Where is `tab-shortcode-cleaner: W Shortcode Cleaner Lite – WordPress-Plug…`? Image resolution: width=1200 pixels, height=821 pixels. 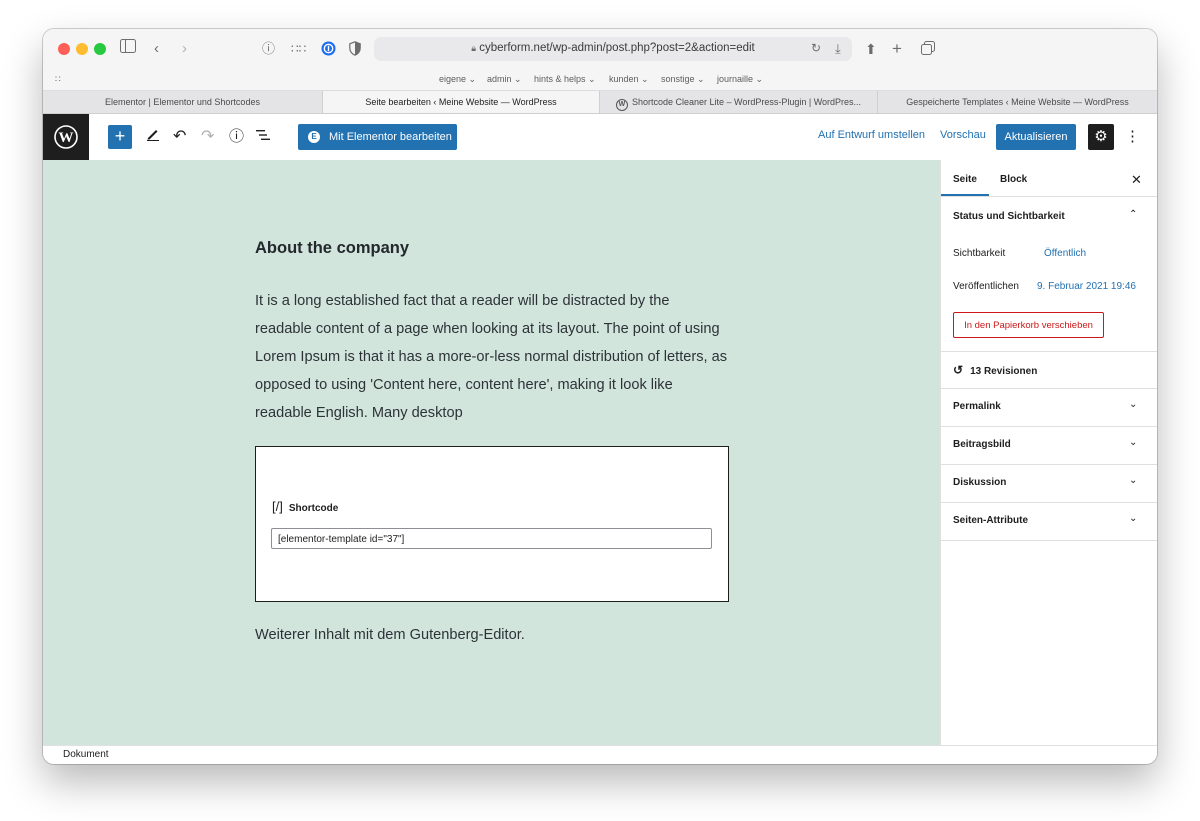
tab-shortcode-cleaner: W Shortcode Cleaner Lite – WordPress-Plug… is located at coordinates (739, 102).